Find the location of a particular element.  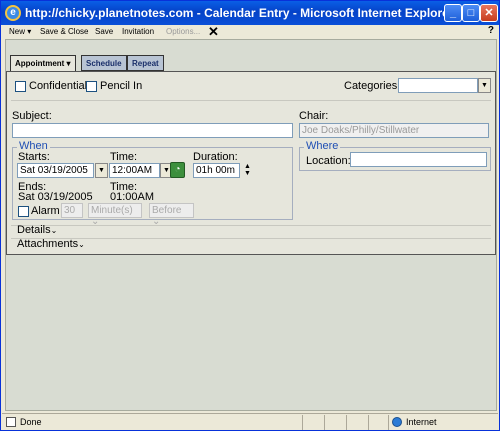

tab-appointment: Appointment ▾ is located at coordinates (43, 63).